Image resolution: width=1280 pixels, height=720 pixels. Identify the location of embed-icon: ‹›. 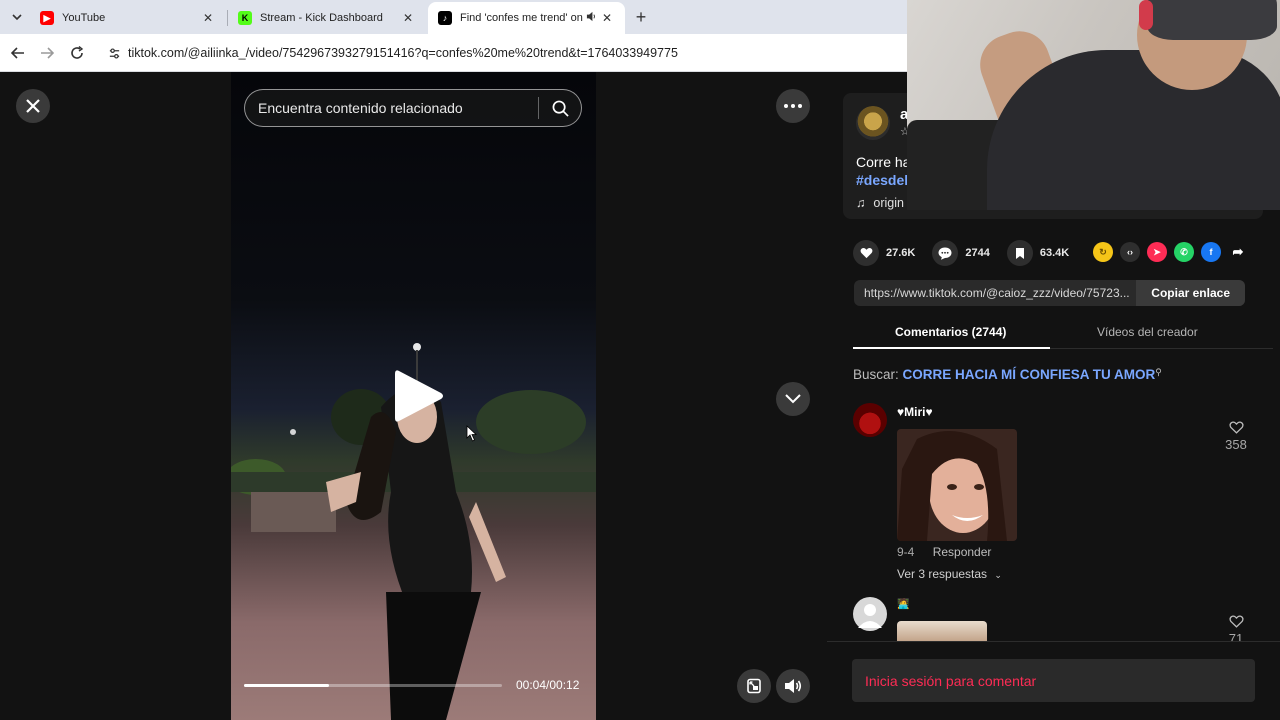
(1130, 252).